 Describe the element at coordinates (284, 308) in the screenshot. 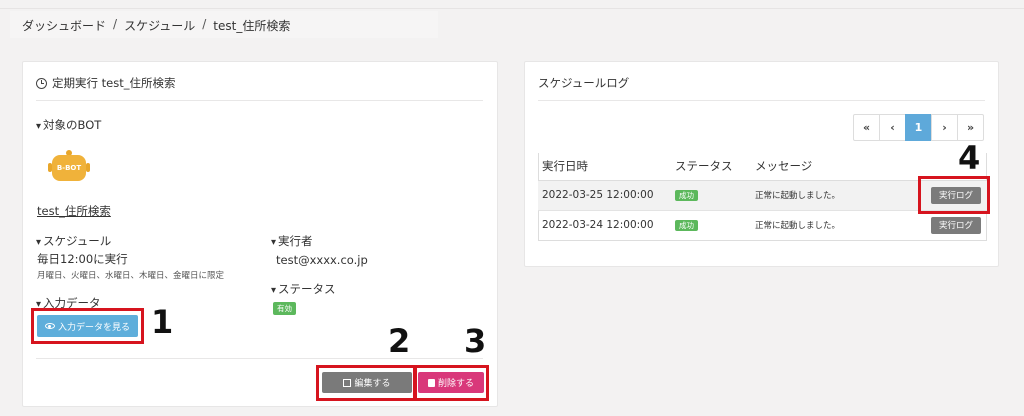

I see `status-badge: 有効` at that location.